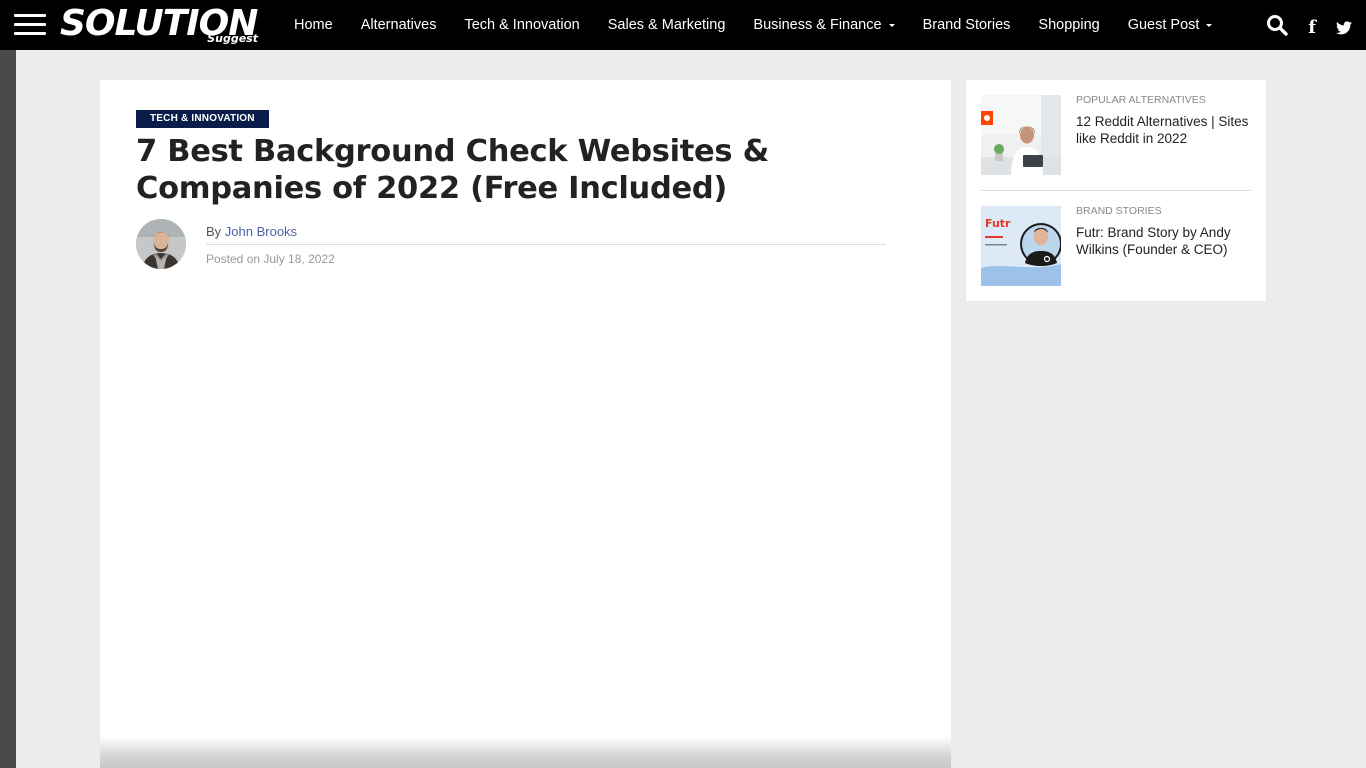  What do you see at coordinates (1163, 25) in the screenshot?
I see `nav-item-label: Guest Post` at bounding box center [1163, 25].